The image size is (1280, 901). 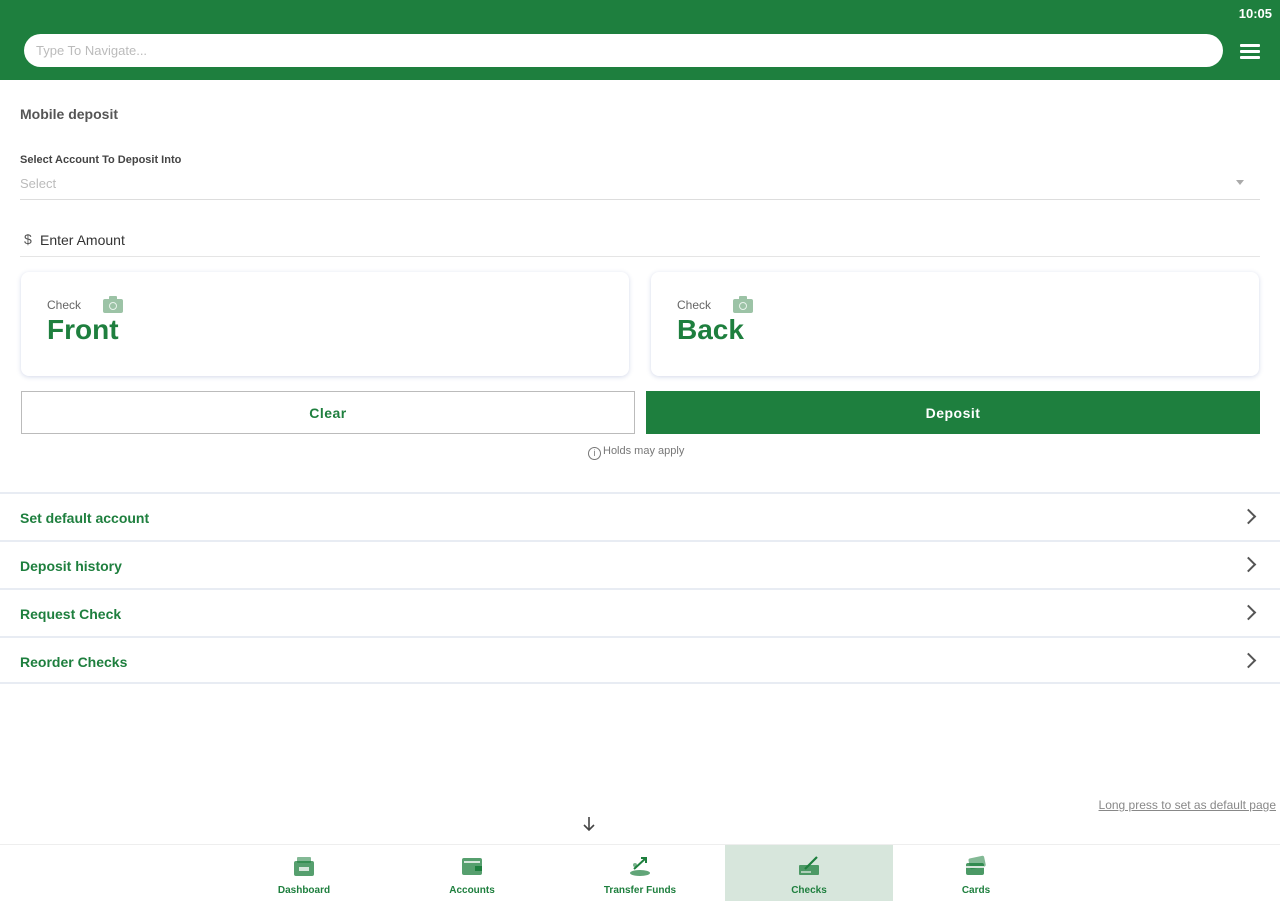 I want to click on check-pen-icon, so click(x=809, y=865).